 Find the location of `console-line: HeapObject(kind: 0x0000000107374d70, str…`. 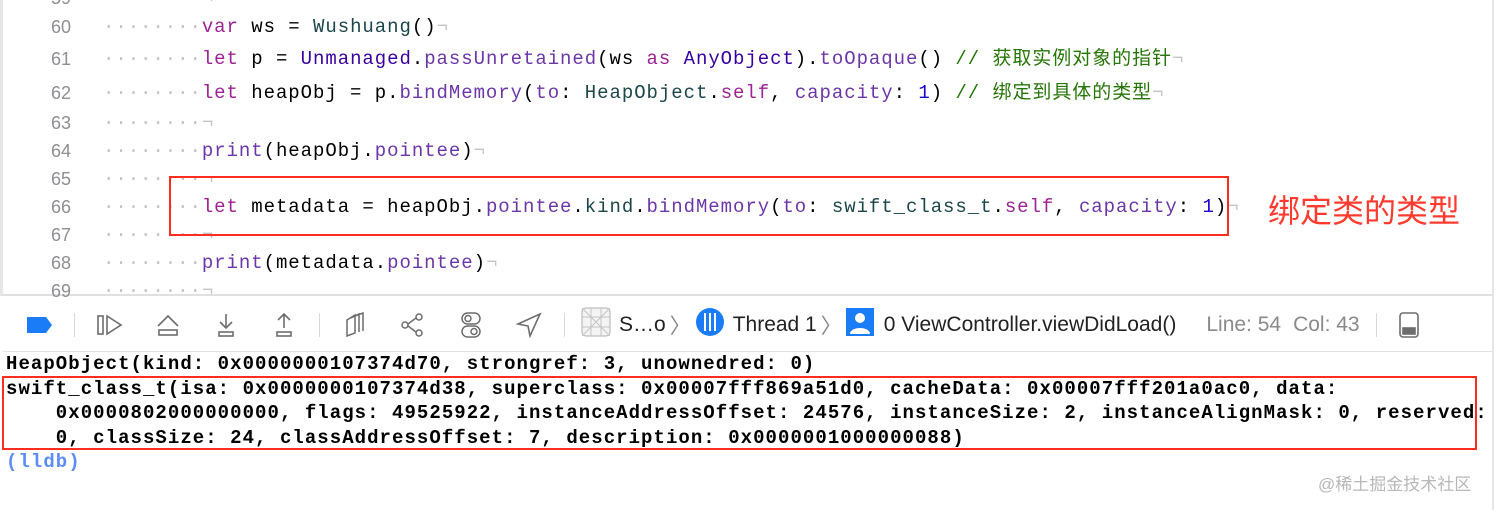

console-line: HeapObject(kind: 0x0000000107374d70, str… is located at coordinates (411, 364).